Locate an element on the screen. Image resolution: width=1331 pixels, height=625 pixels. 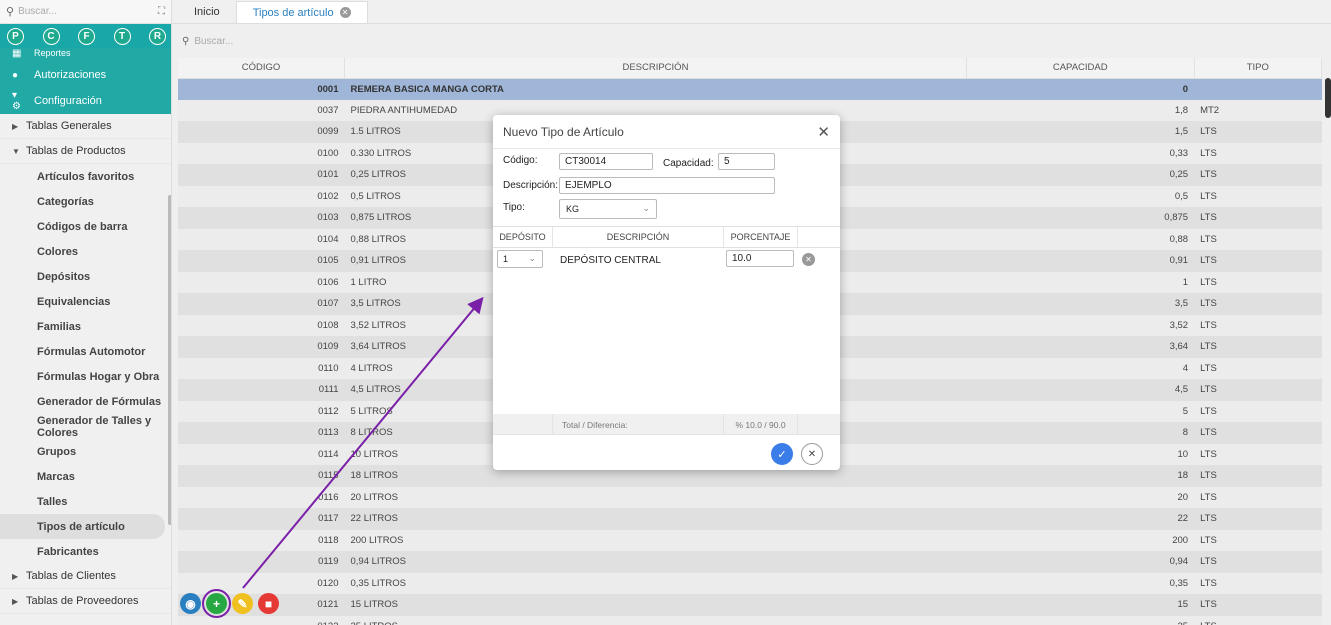
descripcion-input: EJEMPLO is located at coordinates (667, 185).